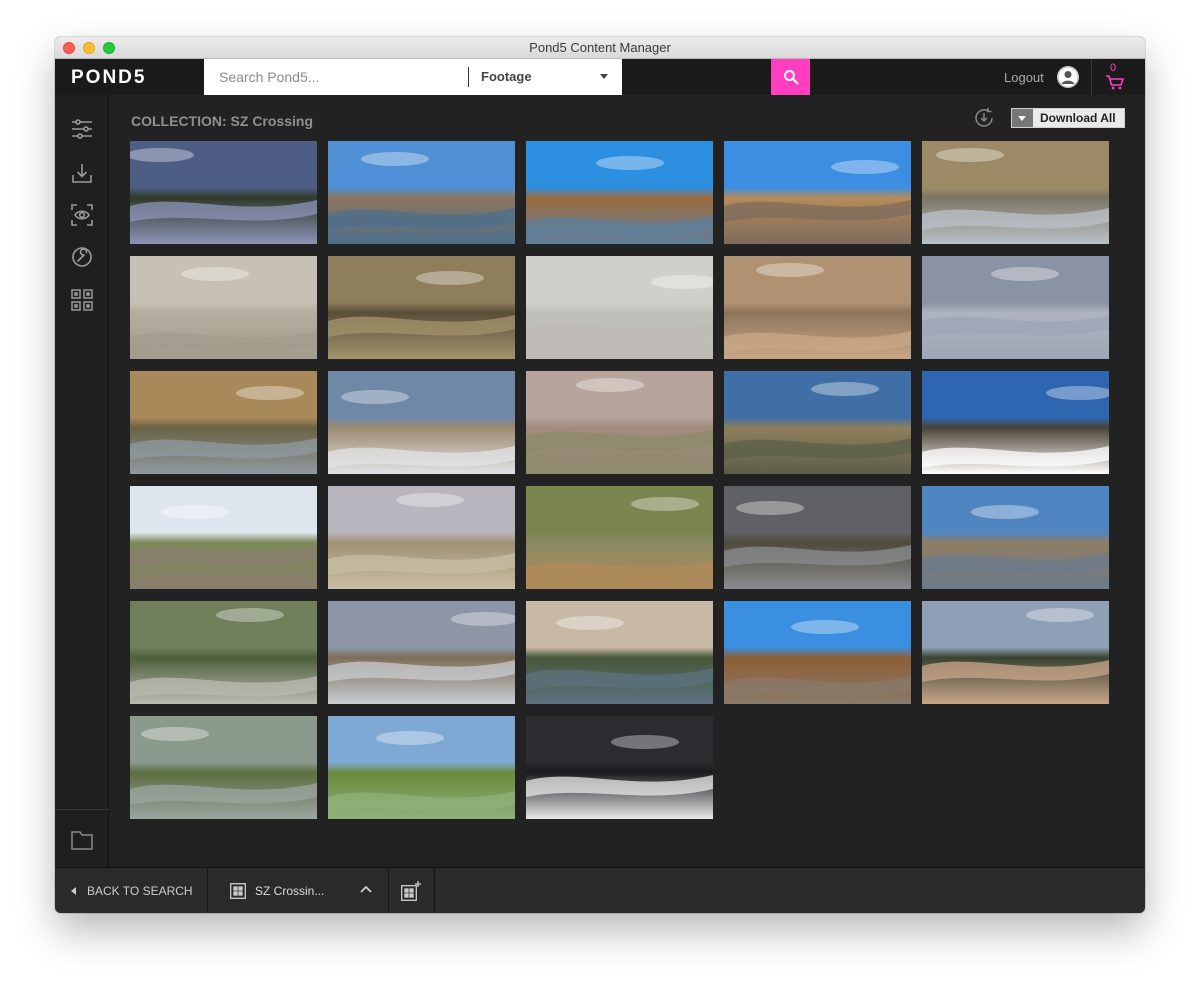  I want to click on thumbnail-train-tracks, so click(223, 537).